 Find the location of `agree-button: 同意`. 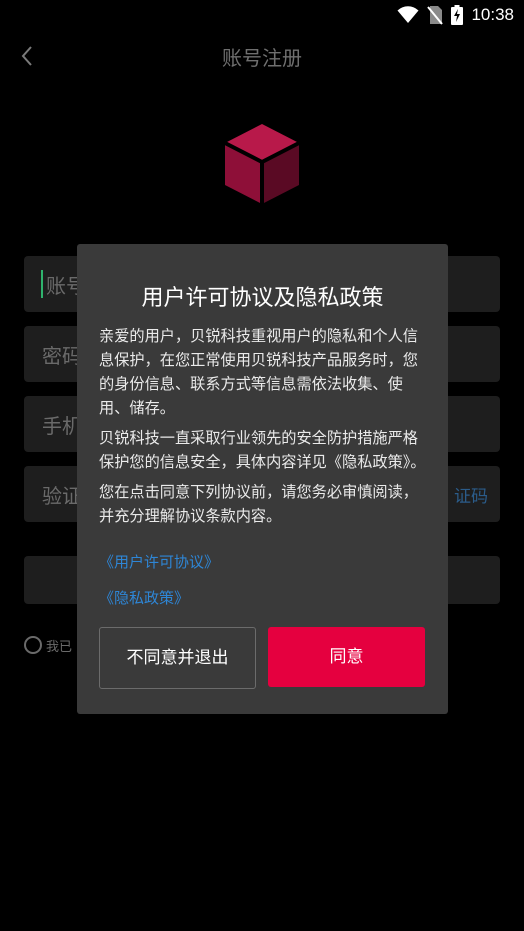

agree-button: 同意 is located at coordinates (346, 657).